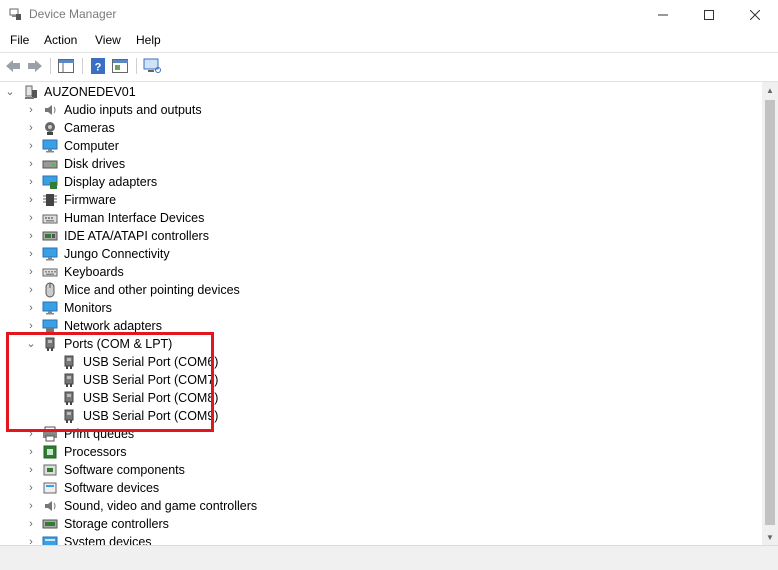 This screenshot has height=570, width=778. Describe the element at coordinates (10, 92) in the screenshot. I see `chevron-down-icon: ⌄` at that location.